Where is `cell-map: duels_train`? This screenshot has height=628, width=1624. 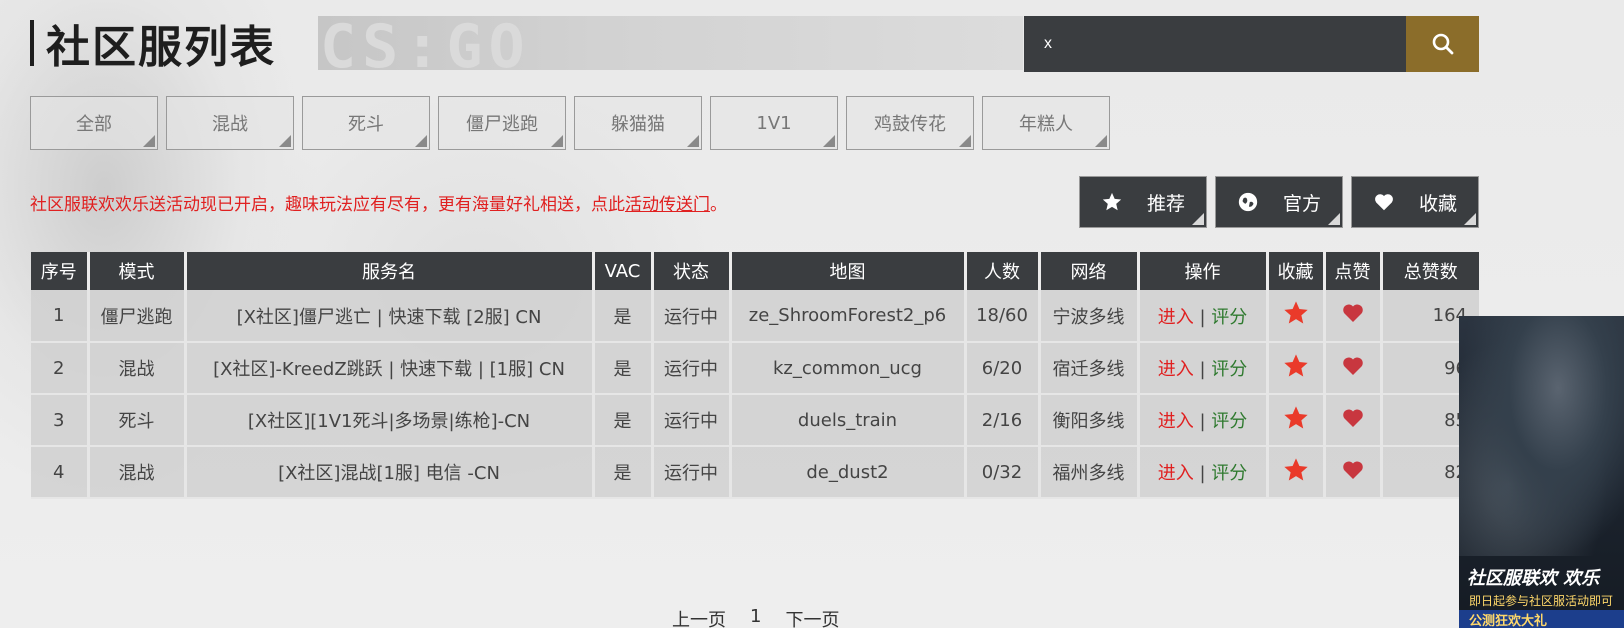 cell-map: duels_train is located at coordinates (848, 420).